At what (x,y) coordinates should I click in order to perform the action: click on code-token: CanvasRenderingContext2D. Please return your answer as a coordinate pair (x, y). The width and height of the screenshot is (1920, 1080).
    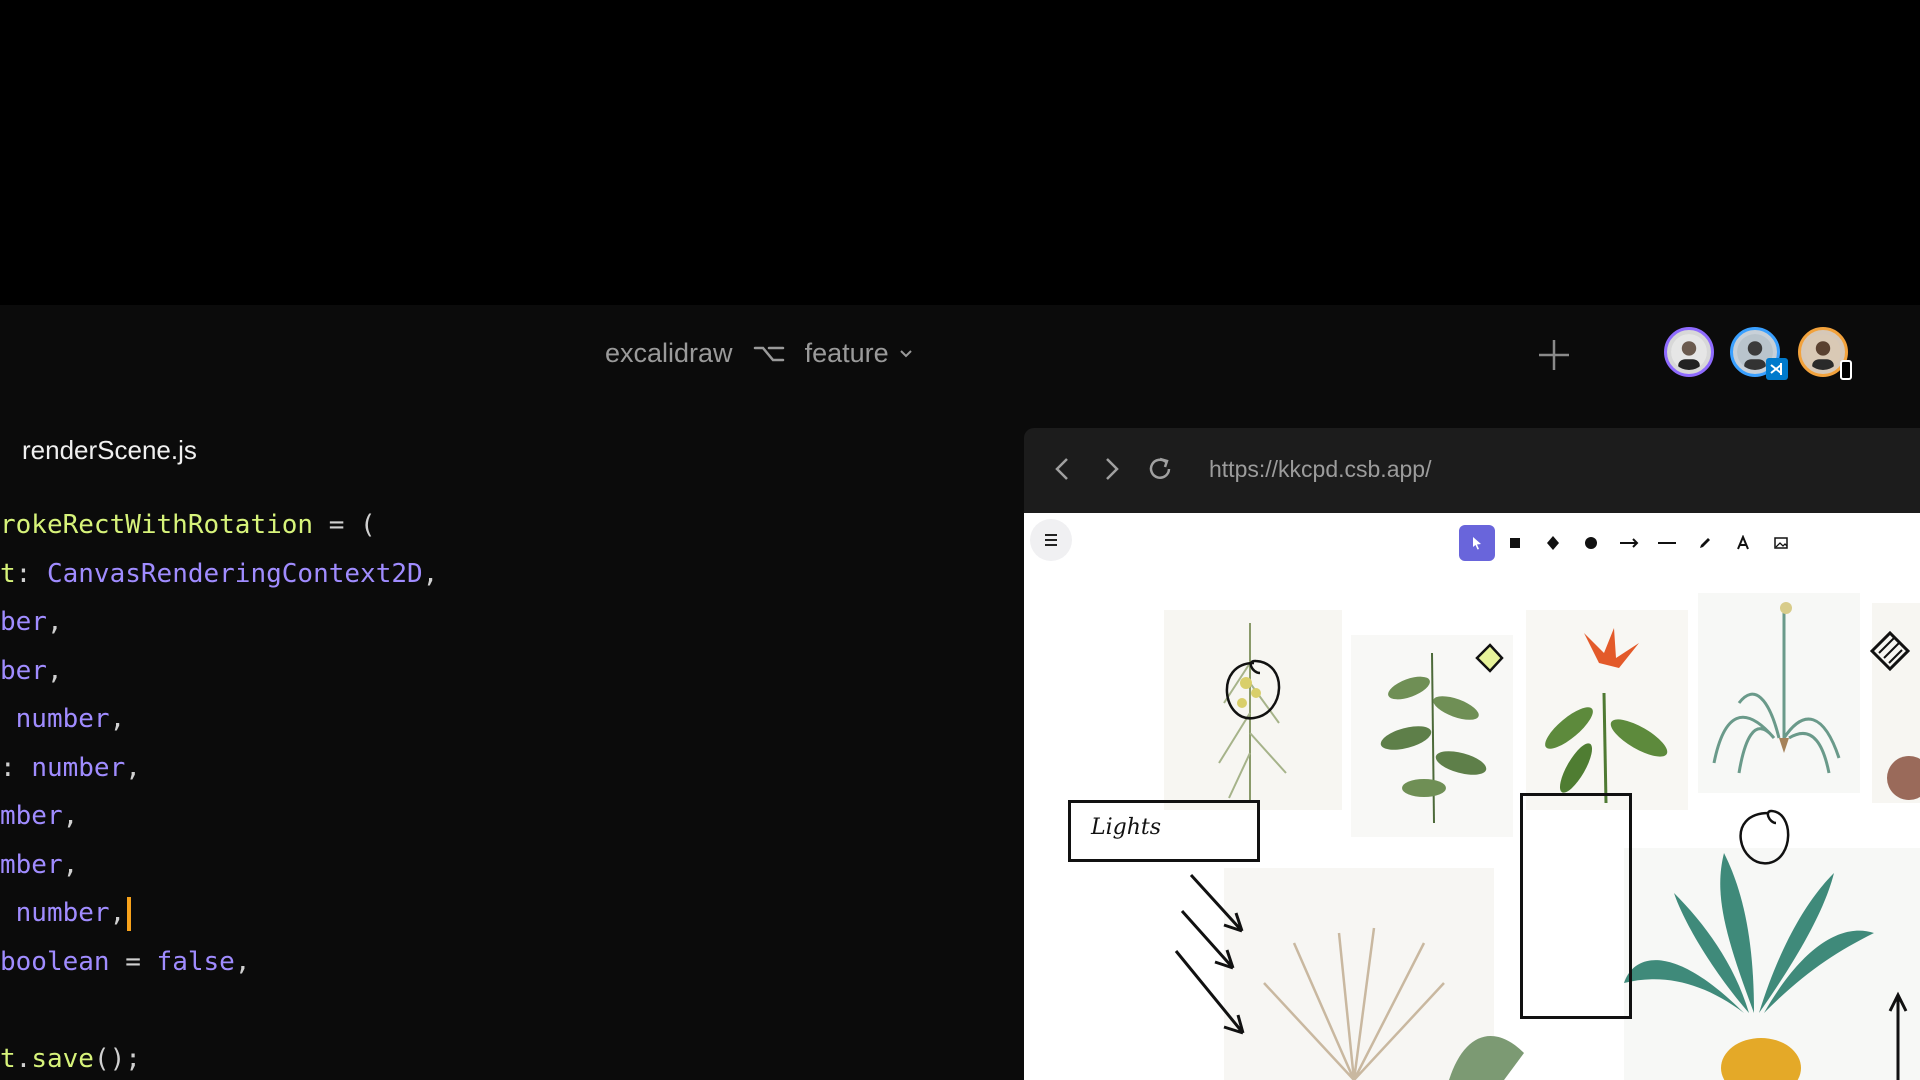
    Looking at the image, I should click on (234, 573).